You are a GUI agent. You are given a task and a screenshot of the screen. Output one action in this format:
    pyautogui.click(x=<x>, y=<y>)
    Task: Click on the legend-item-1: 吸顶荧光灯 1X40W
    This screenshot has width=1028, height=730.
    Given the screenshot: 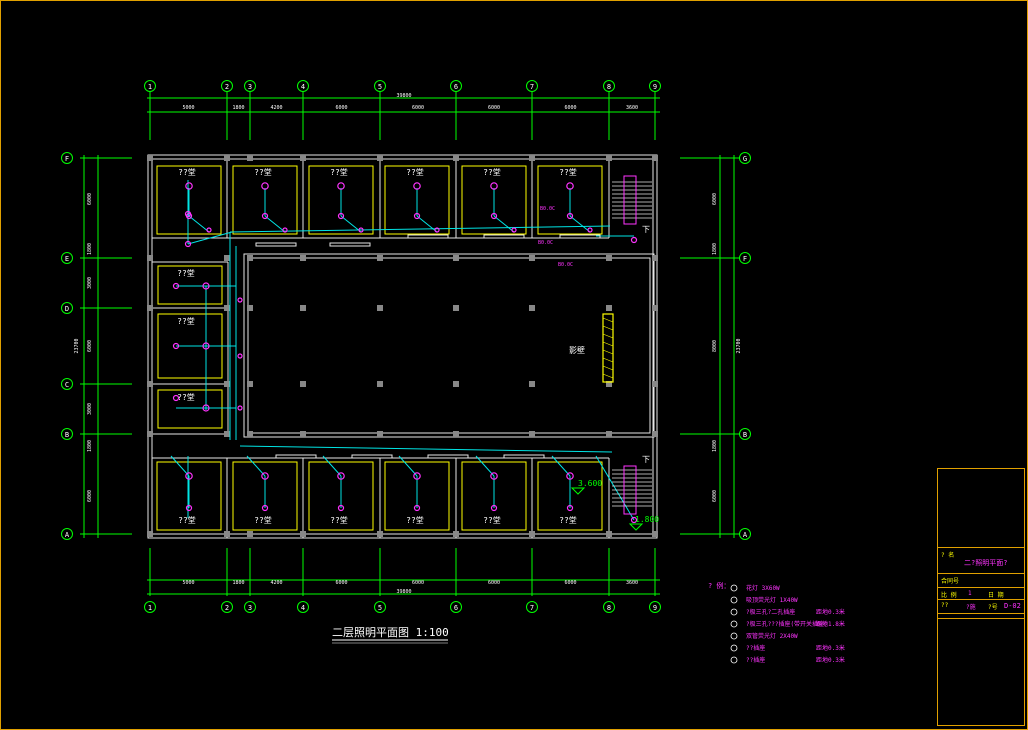 What is the action you would take?
    pyautogui.click(x=772, y=600)
    